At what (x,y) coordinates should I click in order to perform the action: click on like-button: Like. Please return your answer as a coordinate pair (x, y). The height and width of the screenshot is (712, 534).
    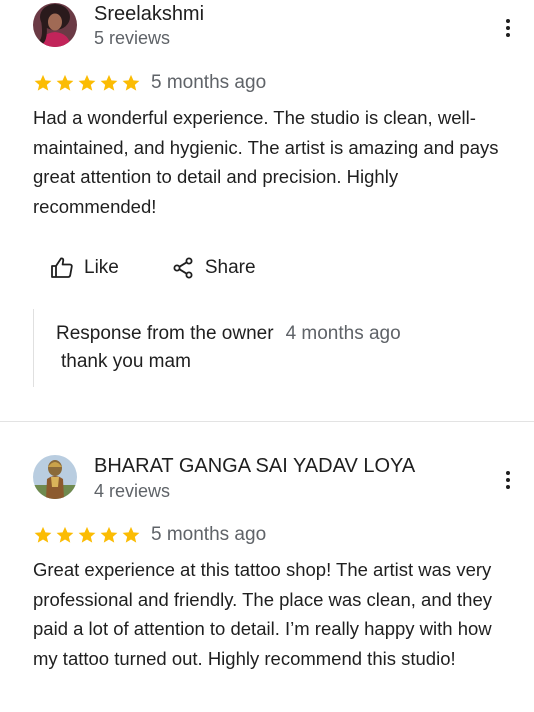
    Looking at the image, I should click on (84, 268).